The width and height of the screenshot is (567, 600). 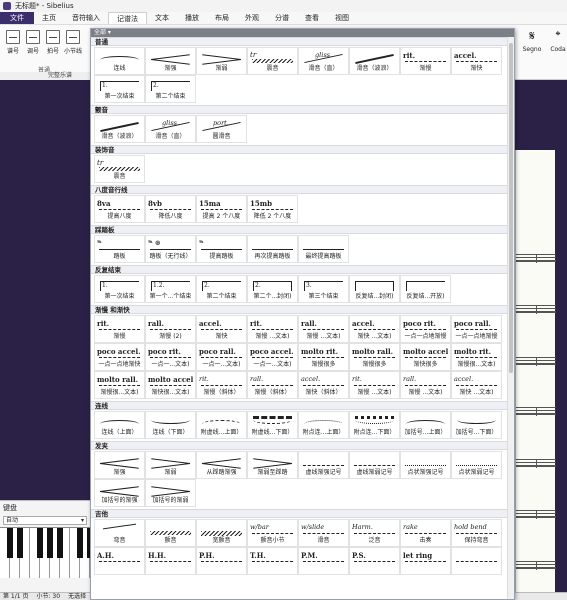 I want to click on gallery-item: 加括号...下面）, so click(x=476, y=425).